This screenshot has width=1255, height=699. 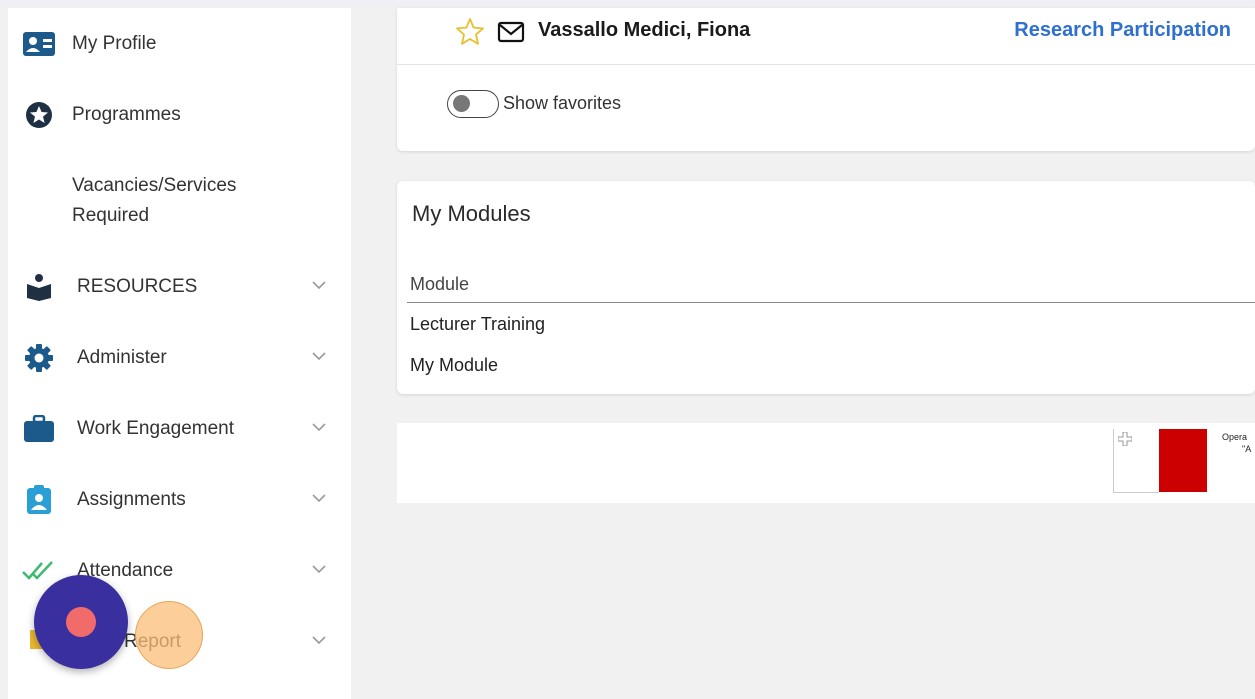 I want to click on sidebar-item-label: Vacancies/Services Required, so click(x=154, y=200).